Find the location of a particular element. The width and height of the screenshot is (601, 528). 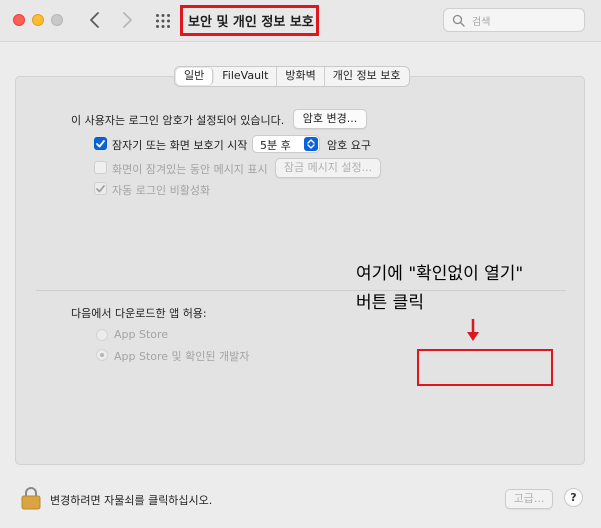

lock-message-label: 화면이 잠겨있는 동안 메시지 표시 is located at coordinates (190, 169).